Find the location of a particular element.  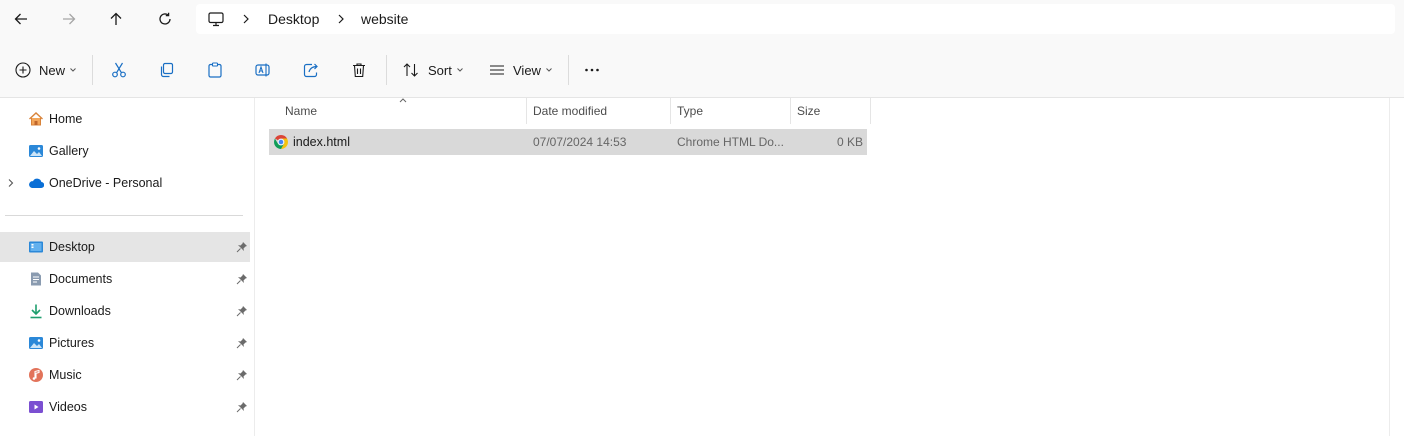

column-header-date-modified: Date modified is located at coordinates (570, 111).